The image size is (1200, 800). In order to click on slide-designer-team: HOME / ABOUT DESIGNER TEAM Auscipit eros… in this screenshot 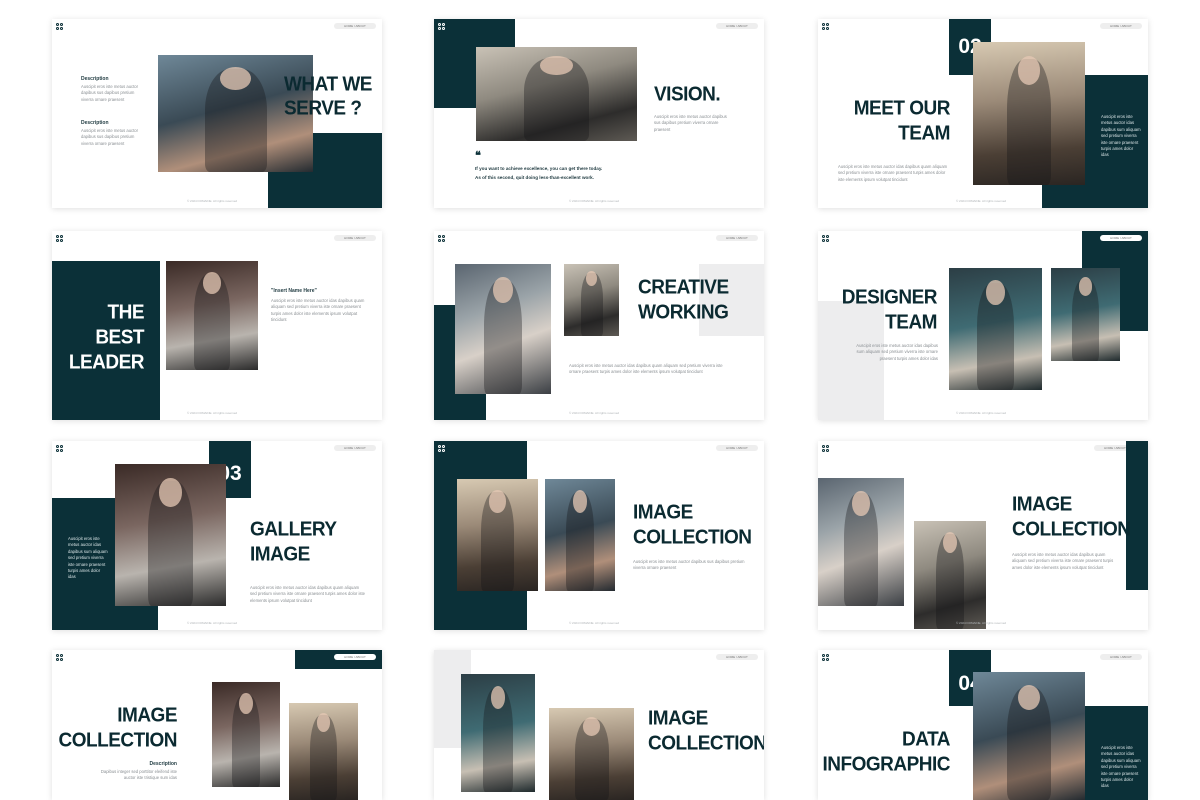, I will do `click(983, 325)`.